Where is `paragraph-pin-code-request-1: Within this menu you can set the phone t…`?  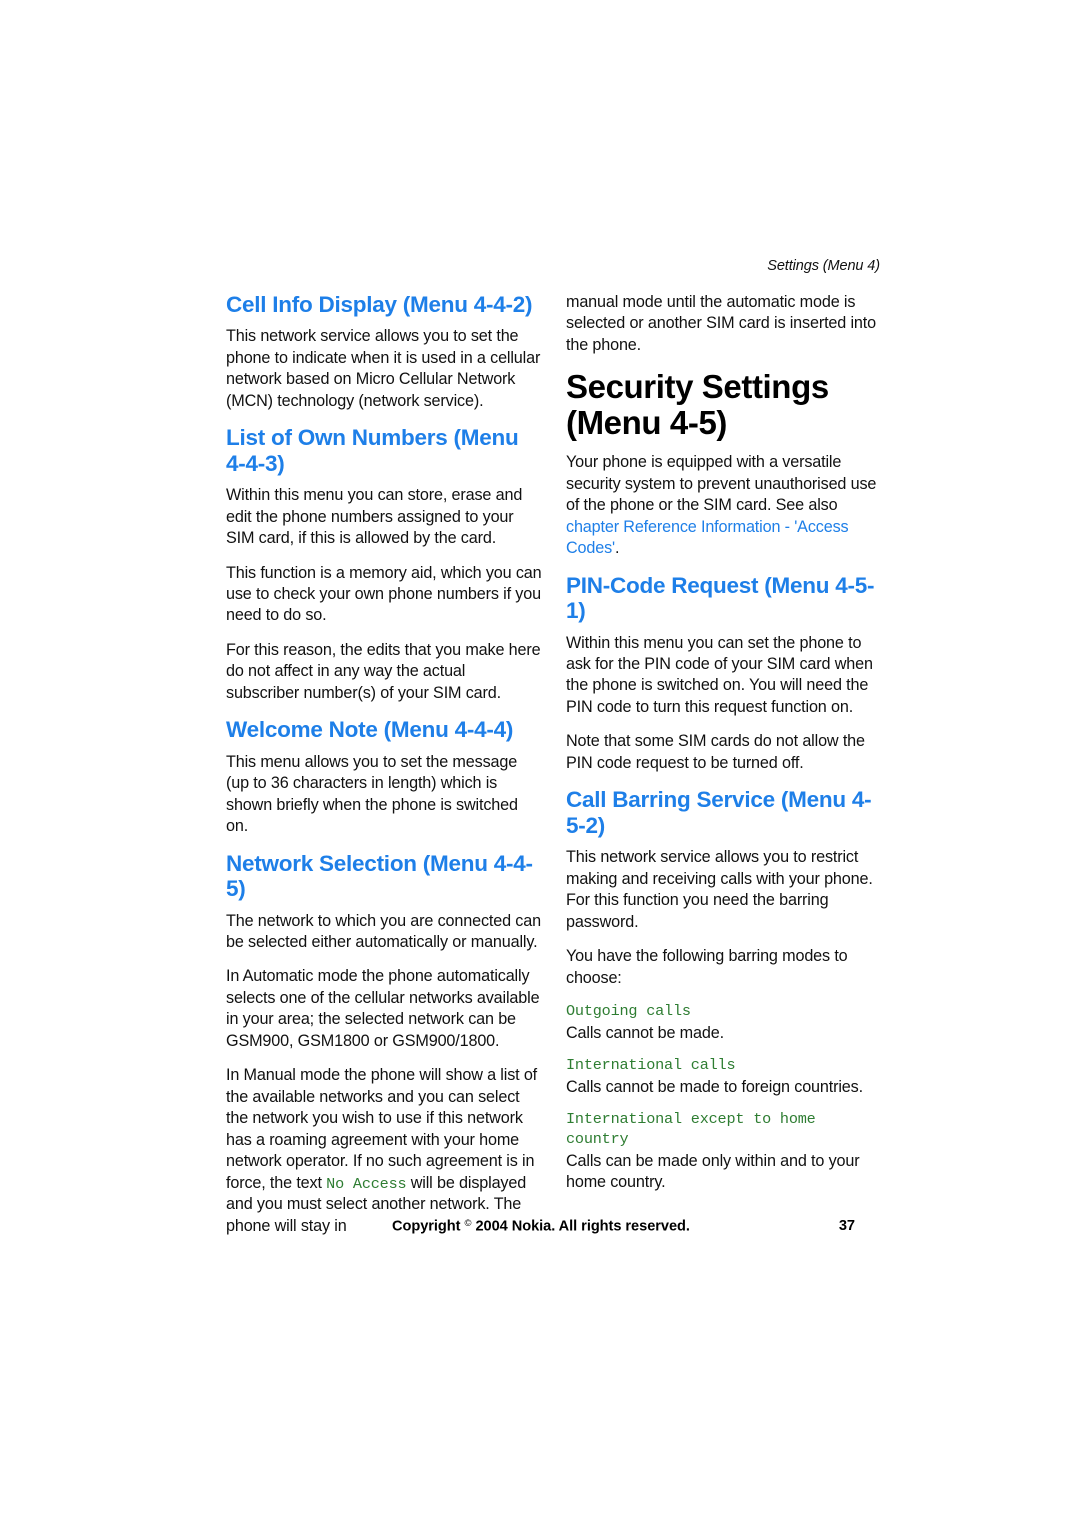 paragraph-pin-code-request-1: Within this menu you can set the phone t… is located at coordinates (719, 674).